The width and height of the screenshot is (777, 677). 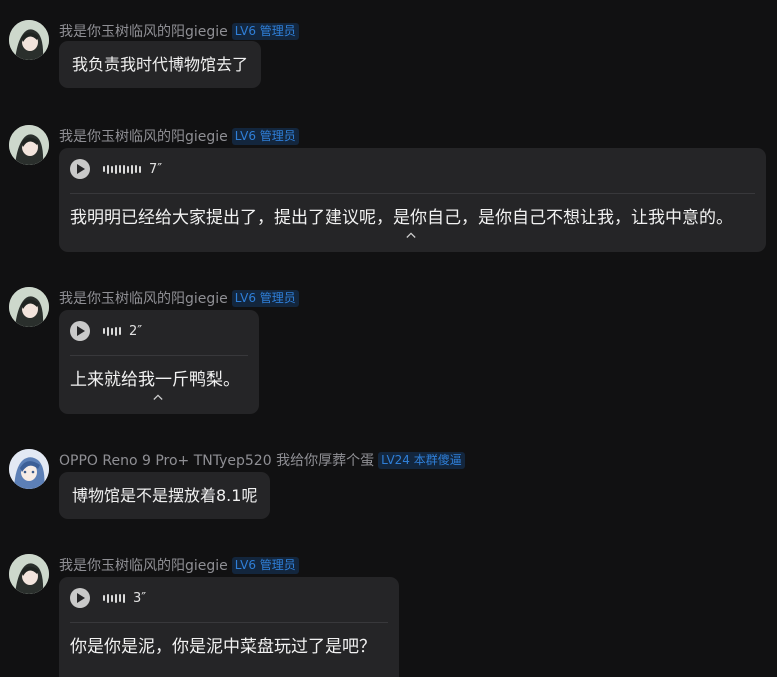 What do you see at coordinates (223, 647) in the screenshot?
I see `voice-transcript: 你是你是泥，你是泥中菜盘玩过了是吧？` at bounding box center [223, 647].